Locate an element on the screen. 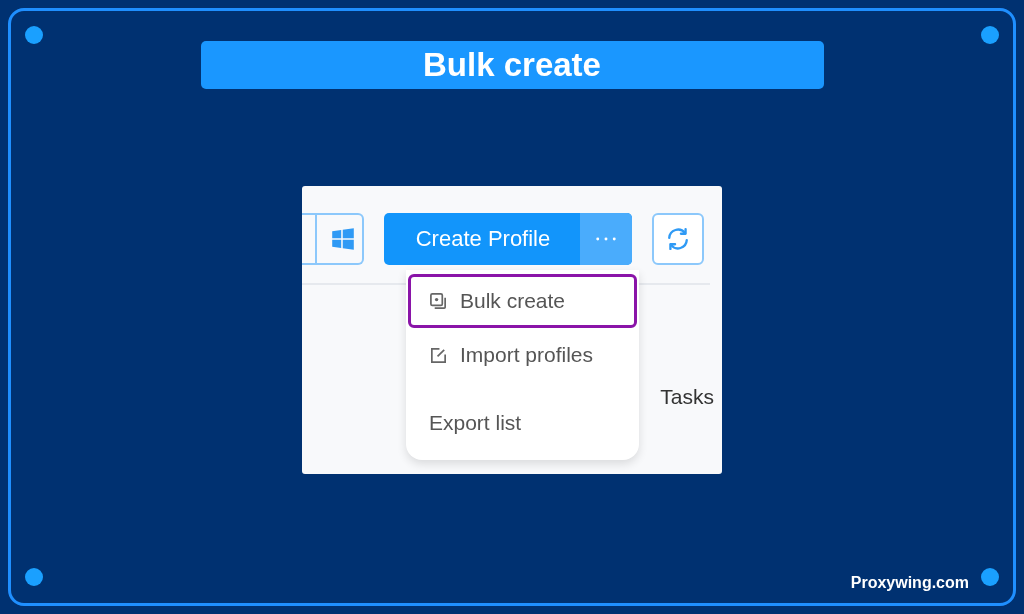 The height and width of the screenshot is (614, 1024). menu-item: Bulk create is located at coordinates (522, 301).